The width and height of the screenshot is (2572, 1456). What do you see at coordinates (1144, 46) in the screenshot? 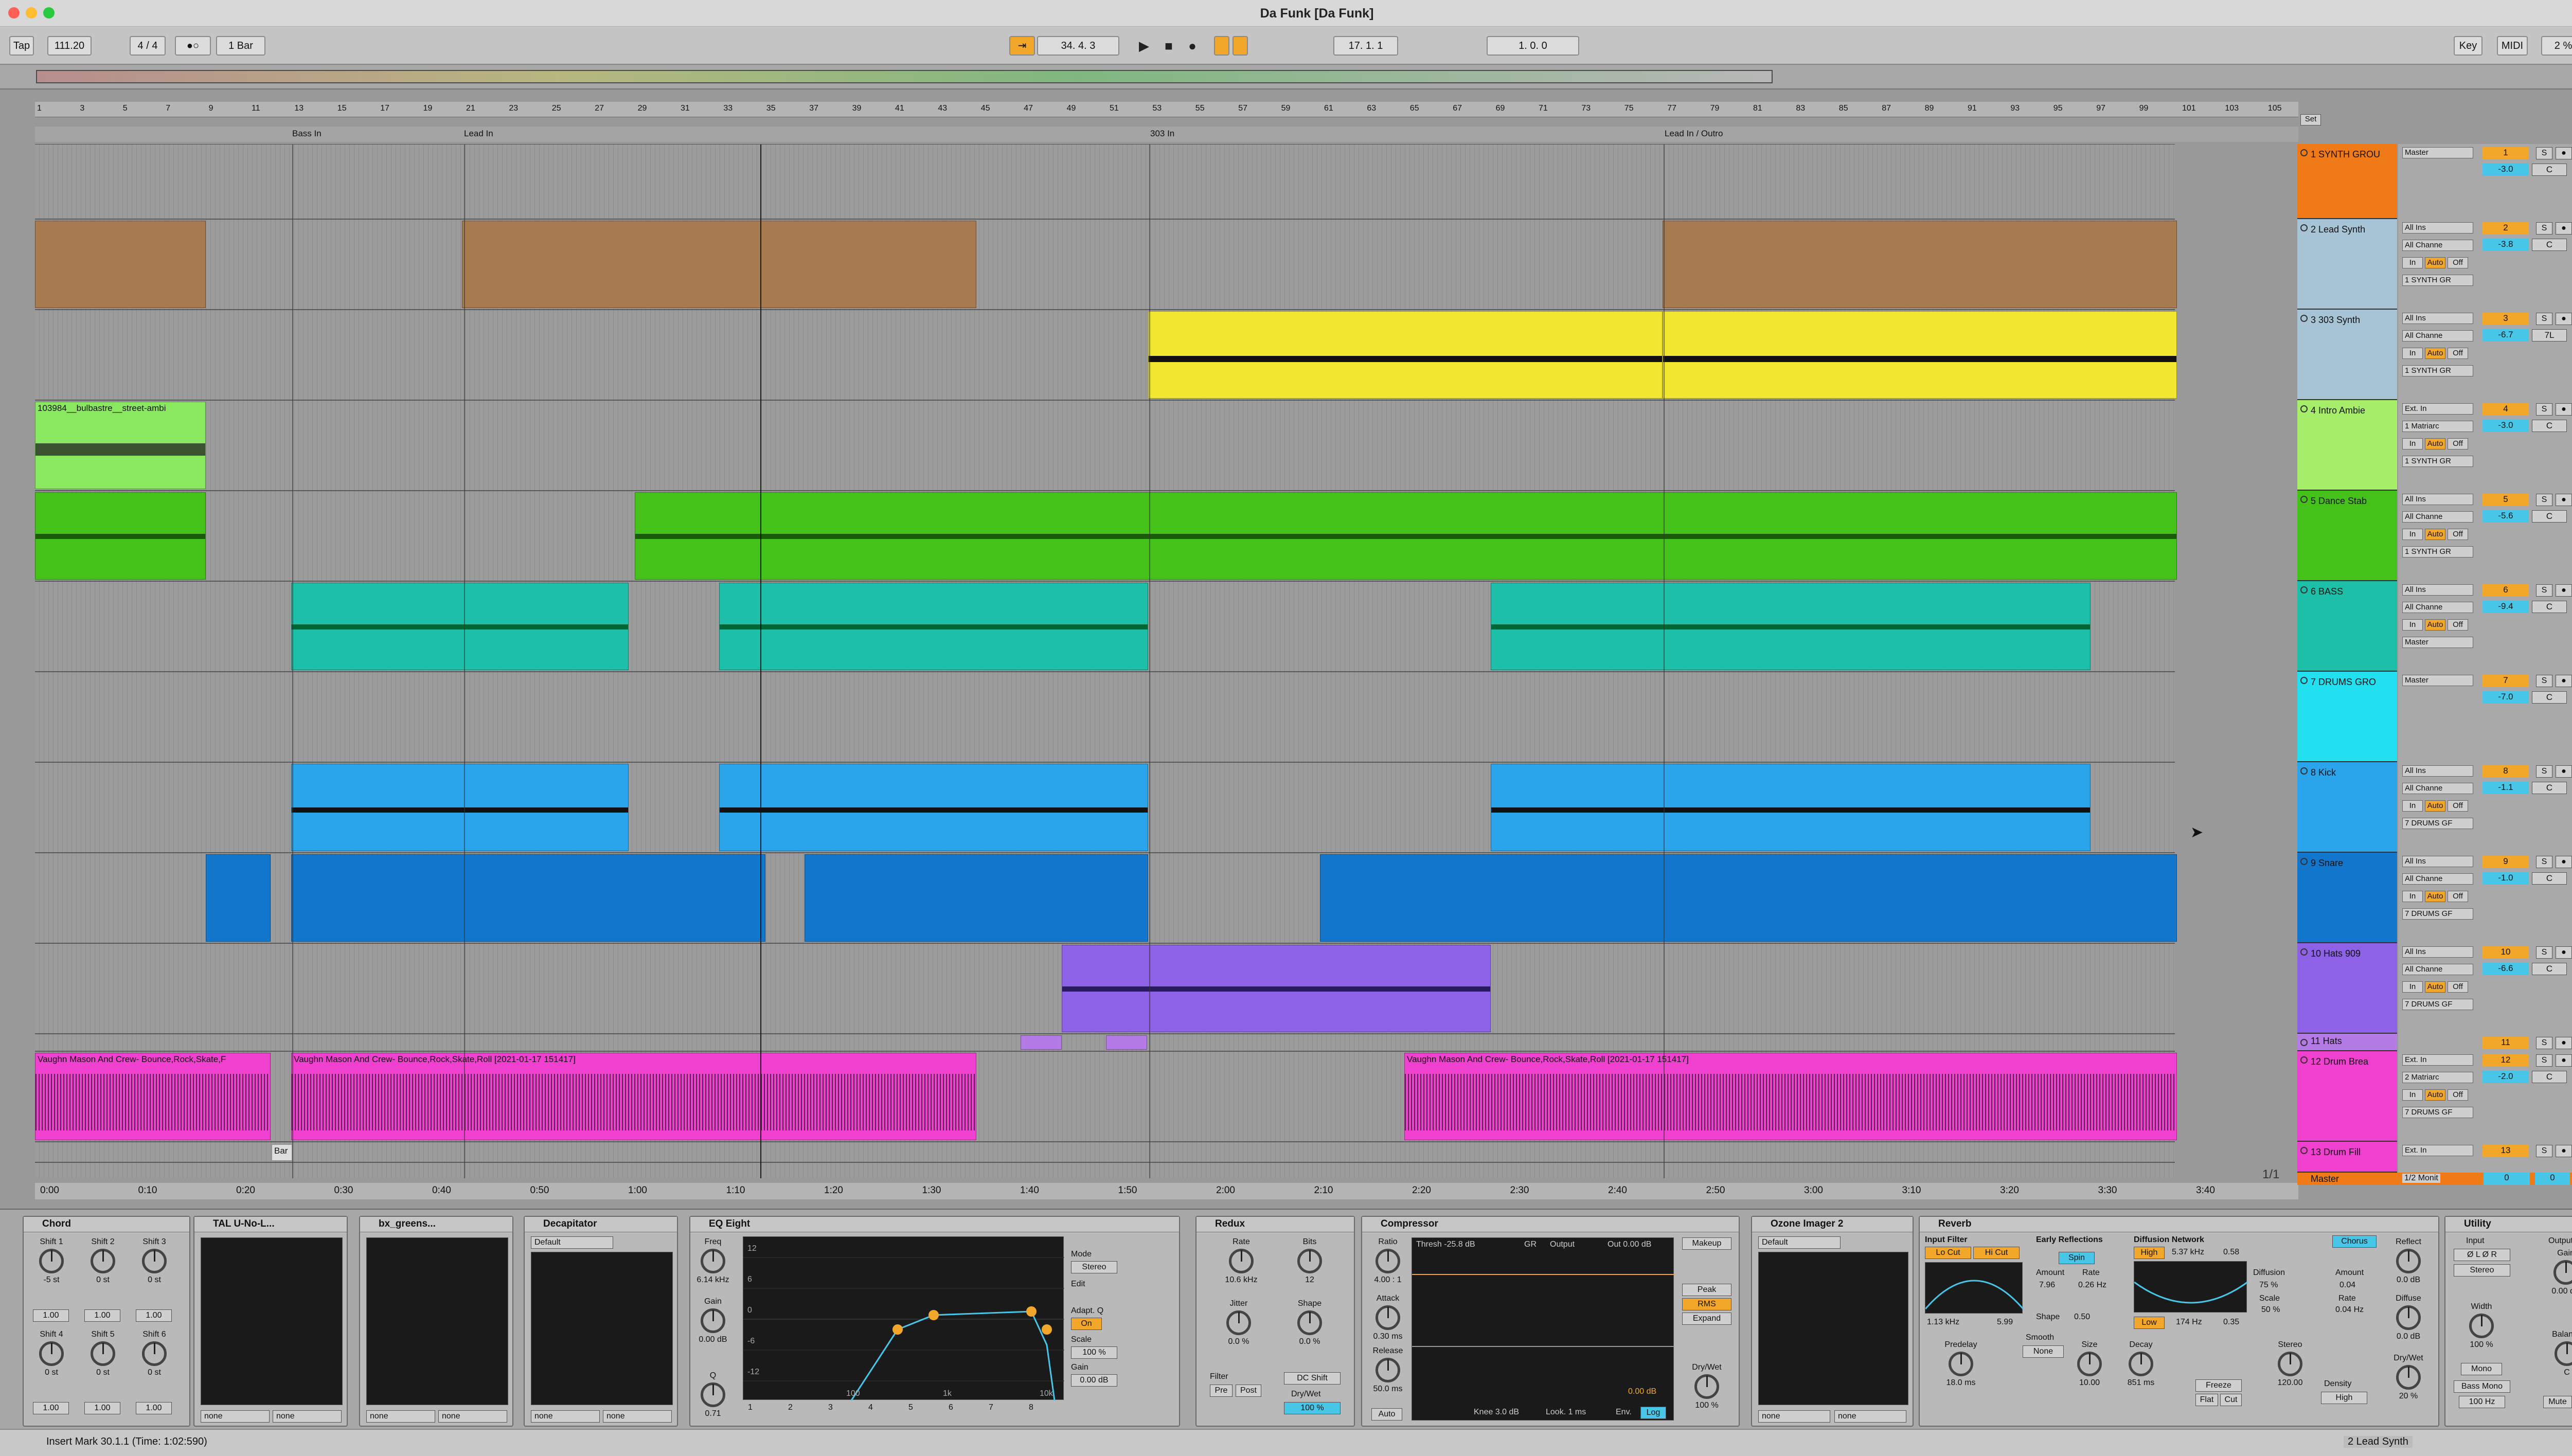
I see `play-button: ▶` at bounding box center [1144, 46].